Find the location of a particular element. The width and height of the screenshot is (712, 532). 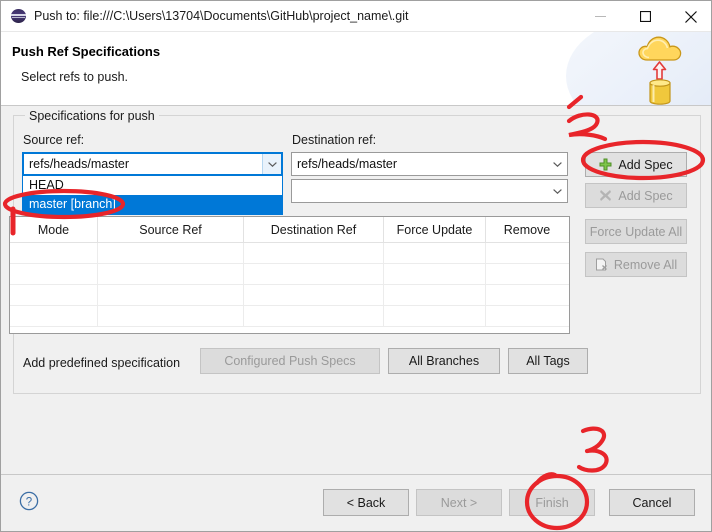

remove-all-button: Remove All is located at coordinates (636, 264).